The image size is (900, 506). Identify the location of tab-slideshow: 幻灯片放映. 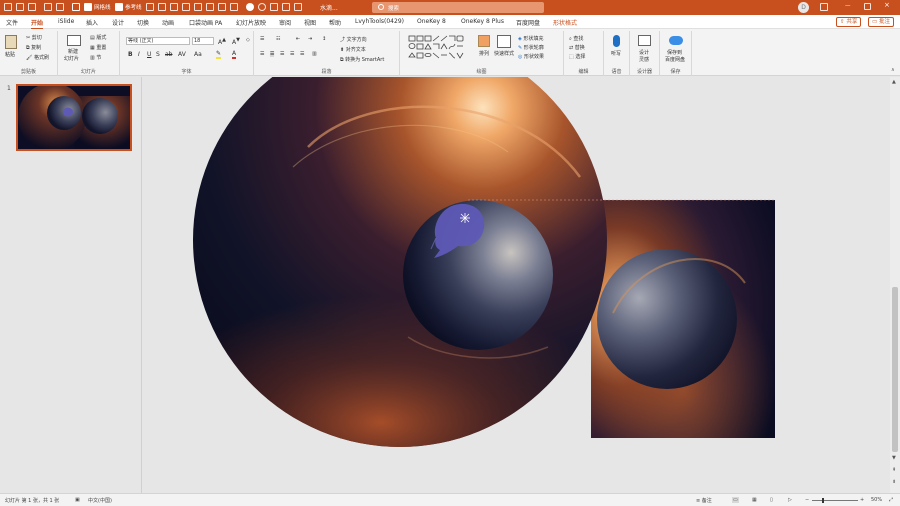
(251, 22).